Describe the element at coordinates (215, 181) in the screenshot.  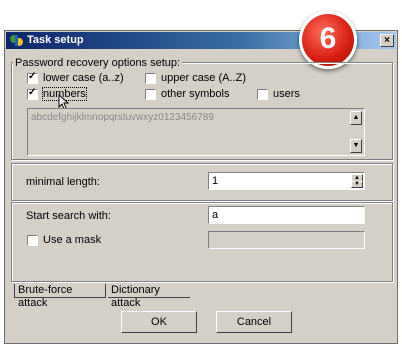
I see `minimal-length-value: 1` at that location.